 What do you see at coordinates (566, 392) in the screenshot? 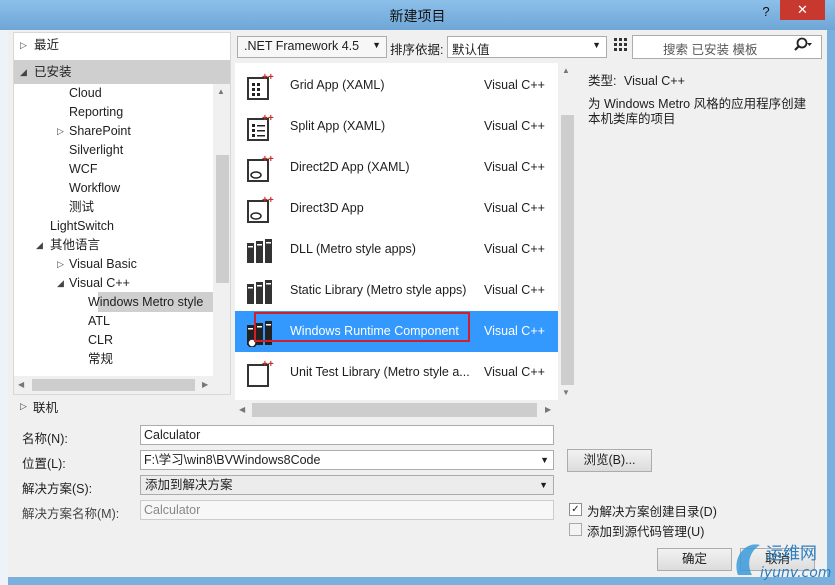
I see `scroll-down-icon: ▼` at bounding box center [566, 392].